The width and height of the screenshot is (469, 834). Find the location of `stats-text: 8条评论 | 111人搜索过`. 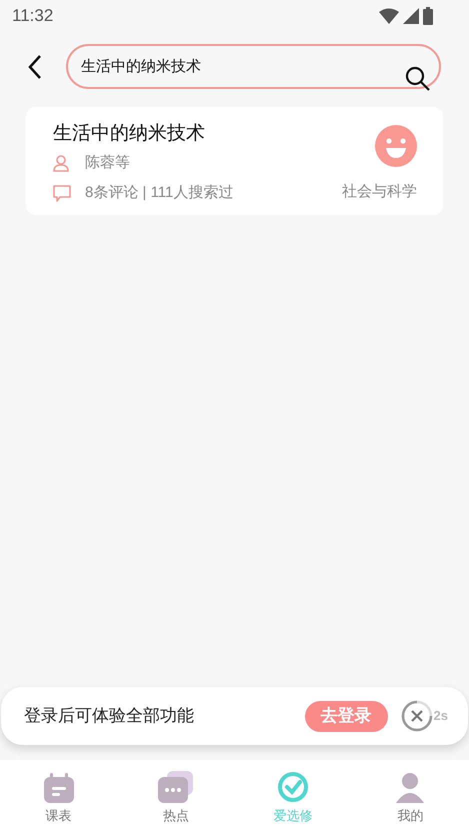

stats-text: 8条评论 | 111人搜索过 is located at coordinates (159, 192).